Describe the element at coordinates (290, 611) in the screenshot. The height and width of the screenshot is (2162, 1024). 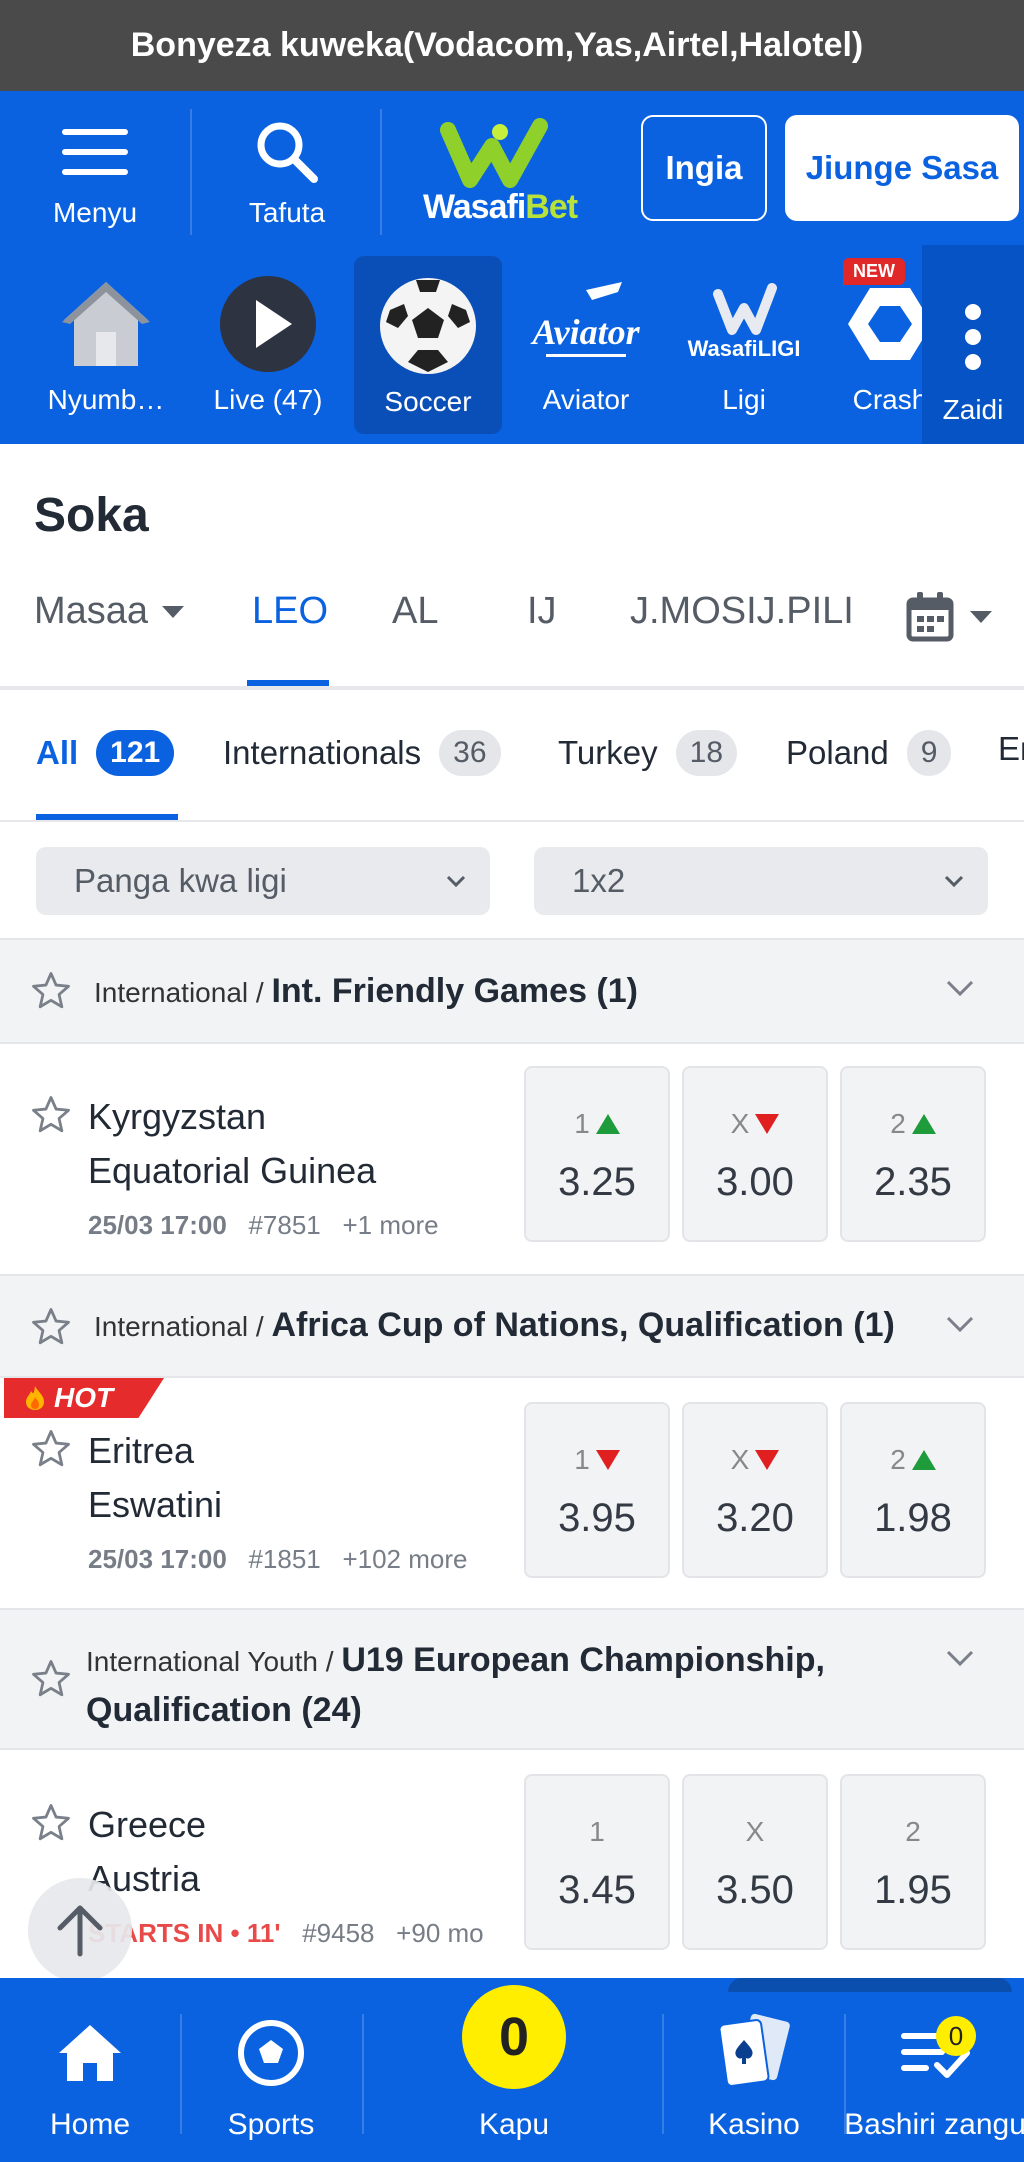
I see `tab-today: LEO` at that location.